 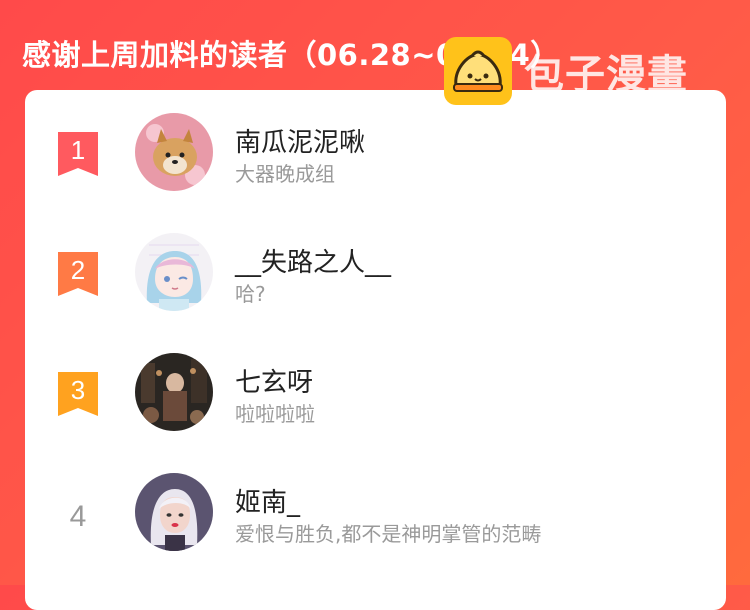 I want to click on reader-name: 姬南_, so click(x=268, y=503).